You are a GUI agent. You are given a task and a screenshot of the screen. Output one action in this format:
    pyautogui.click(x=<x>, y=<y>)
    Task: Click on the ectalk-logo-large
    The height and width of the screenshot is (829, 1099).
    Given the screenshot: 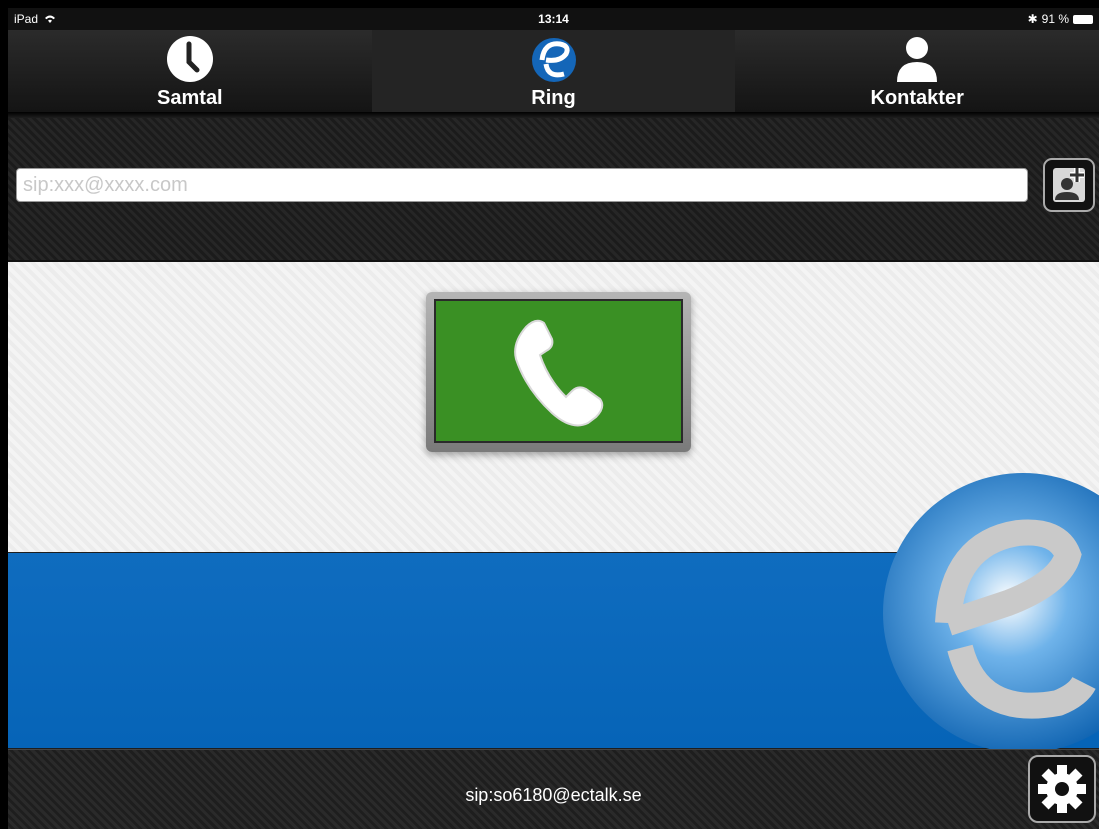 What is the action you would take?
    pyautogui.click(x=991, y=613)
    